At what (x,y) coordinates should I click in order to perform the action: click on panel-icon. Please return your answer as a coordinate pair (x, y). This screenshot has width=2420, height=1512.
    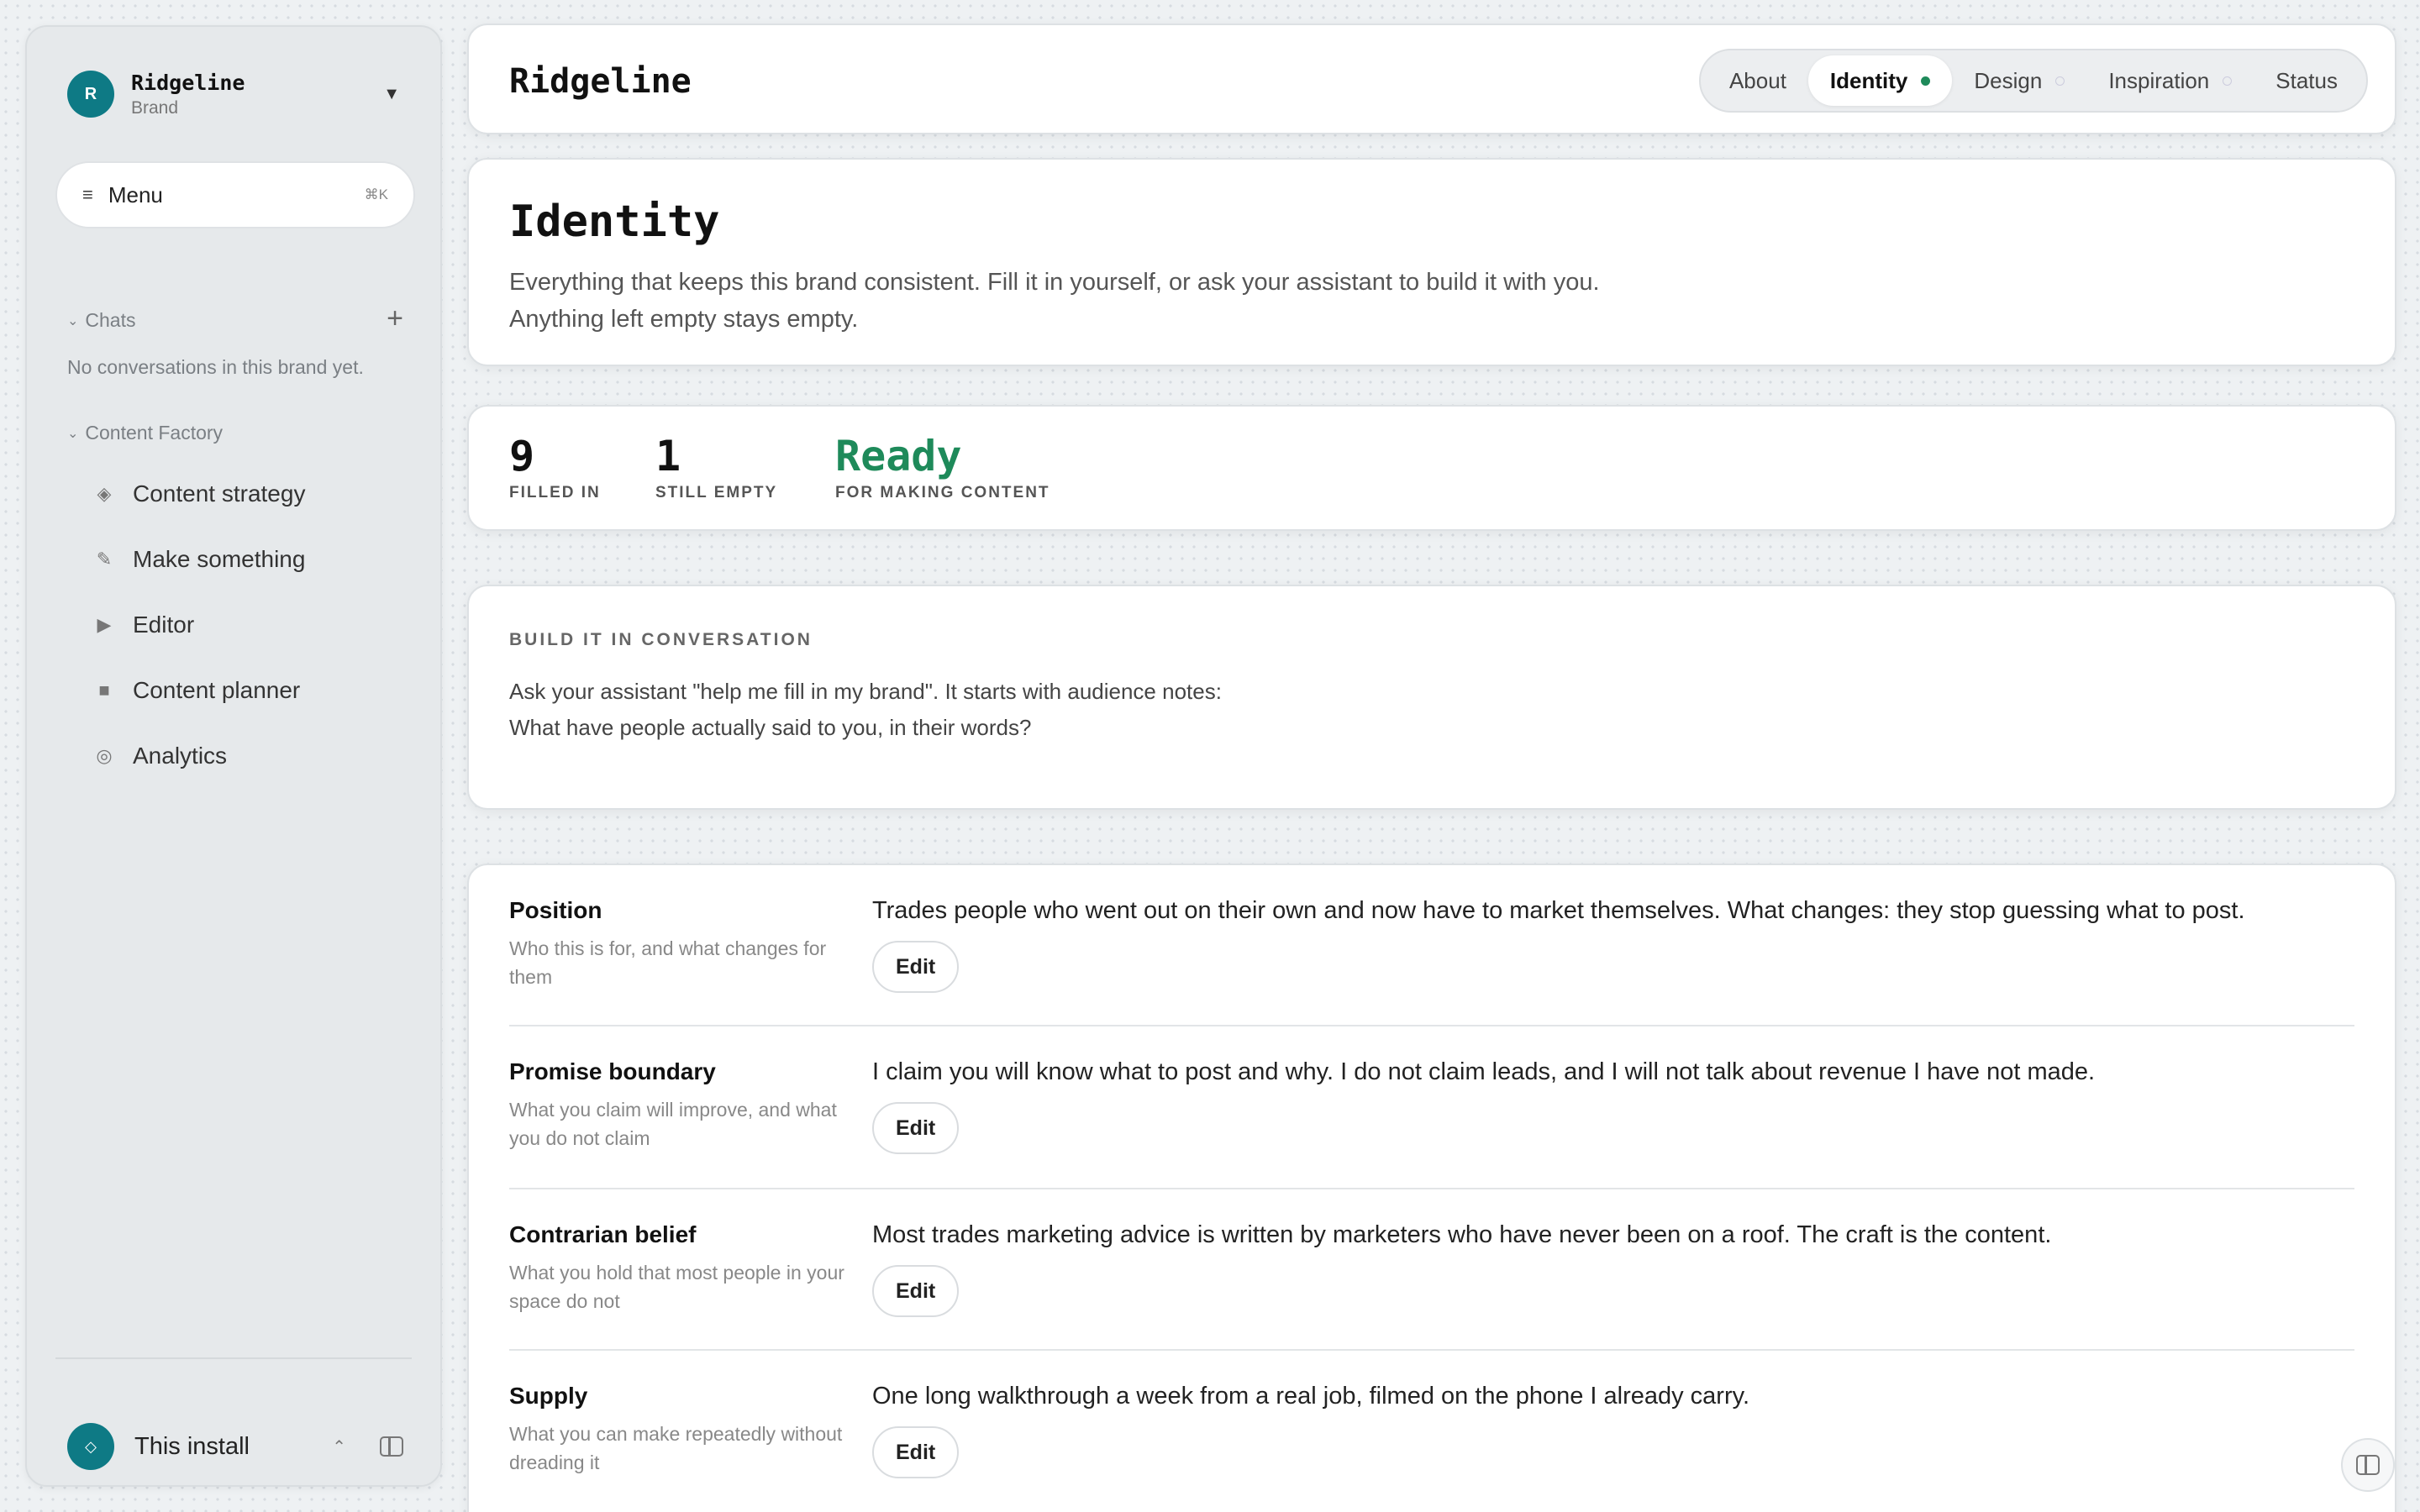
    Looking at the image, I should click on (2368, 1465).